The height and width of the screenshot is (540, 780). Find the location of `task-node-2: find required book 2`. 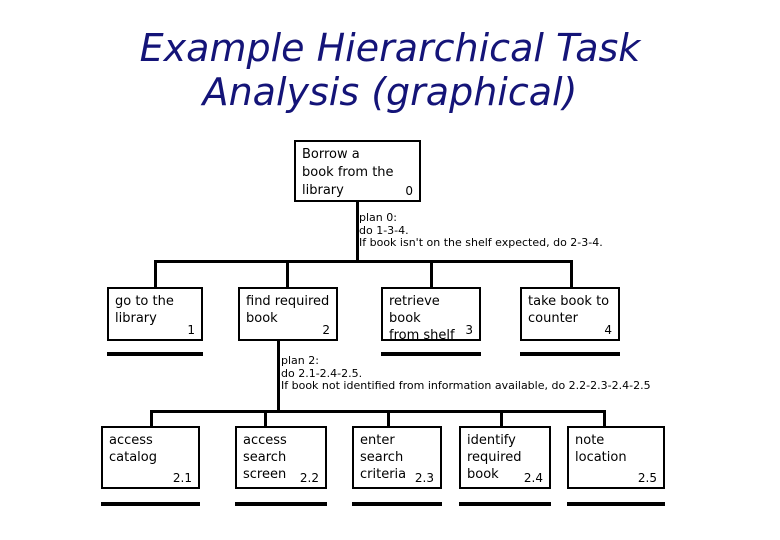

task-node-2: find required book 2 is located at coordinates (288, 314).